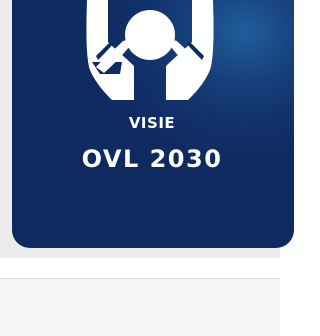 The width and height of the screenshot is (320, 336). What do you see at coordinates (152, 159) in the screenshot?
I see `logo-title: OVL 2030` at bounding box center [152, 159].